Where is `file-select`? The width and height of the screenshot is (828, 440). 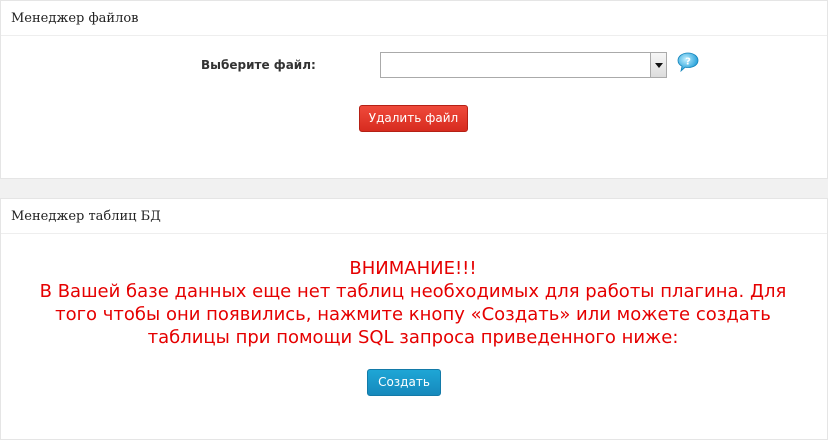 file-select is located at coordinates (523, 65).